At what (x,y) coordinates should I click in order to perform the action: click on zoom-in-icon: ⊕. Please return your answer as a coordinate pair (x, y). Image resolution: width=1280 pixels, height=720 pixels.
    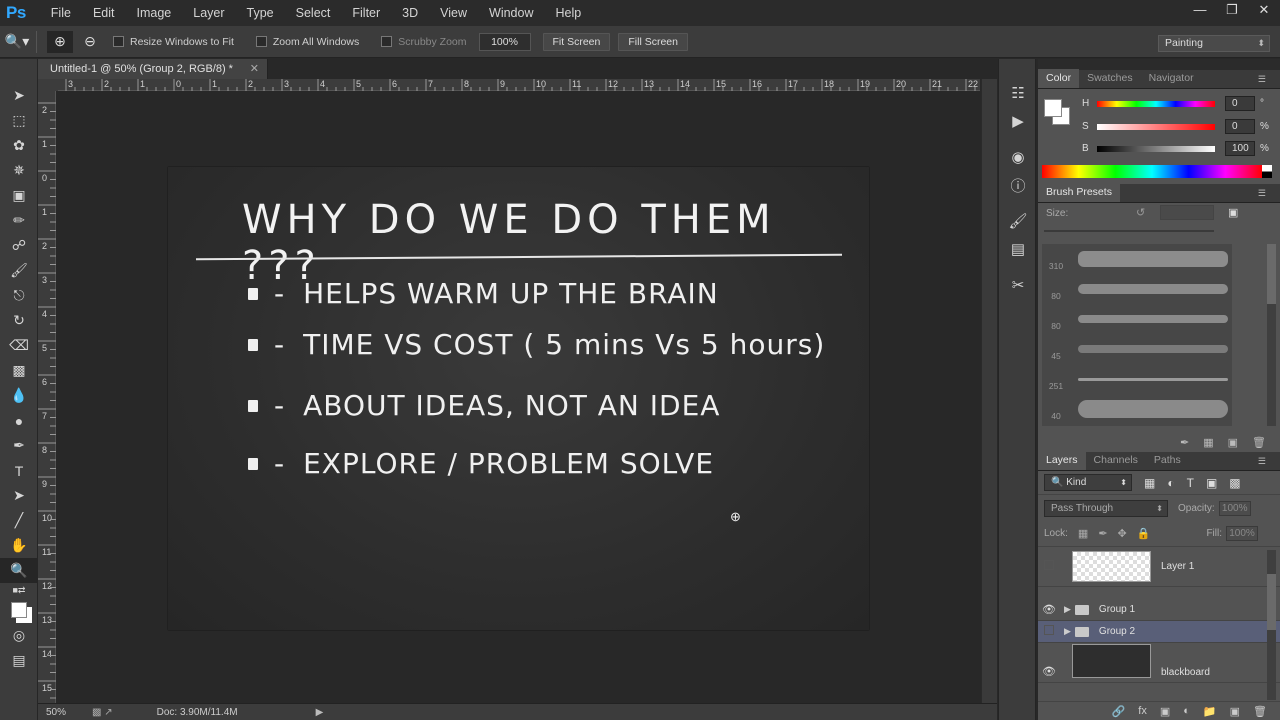
    Looking at the image, I should click on (60, 41).